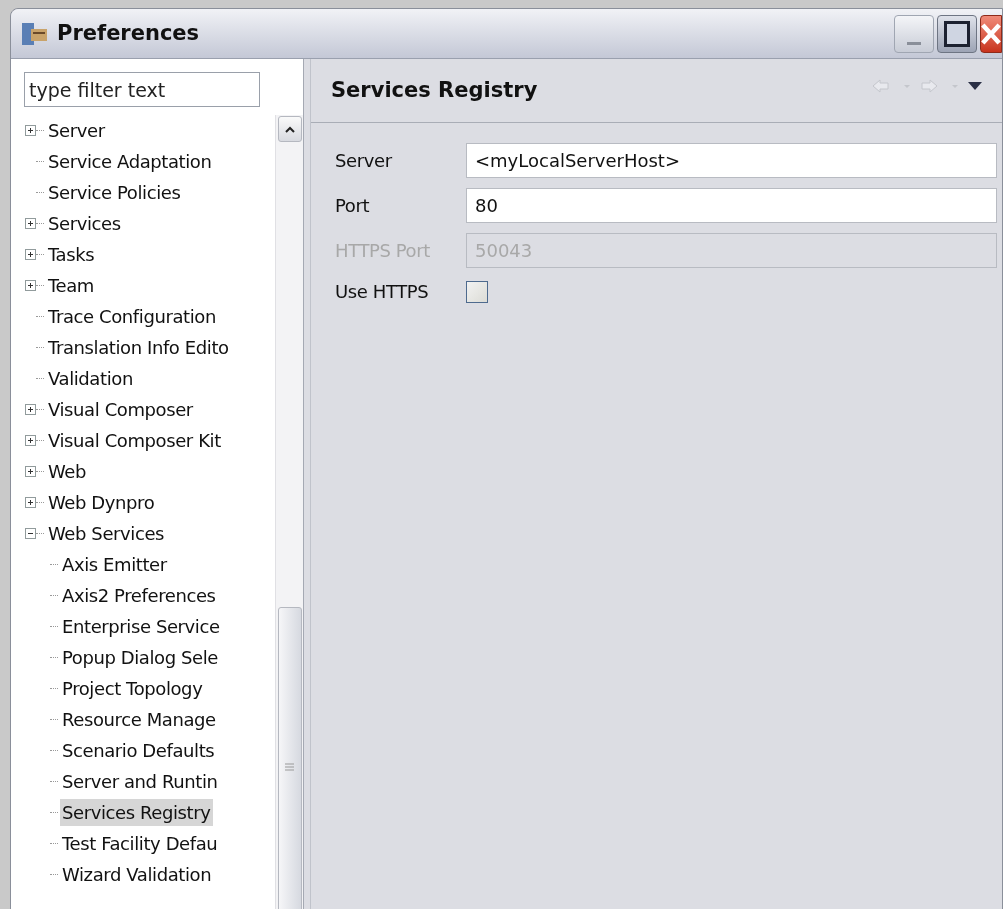 This screenshot has width=1003, height=909. What do you see at coordinates (140, 843) in the screenshot?
I see `tree-item: Test Facility Defau` at bounding box center [140, 843].